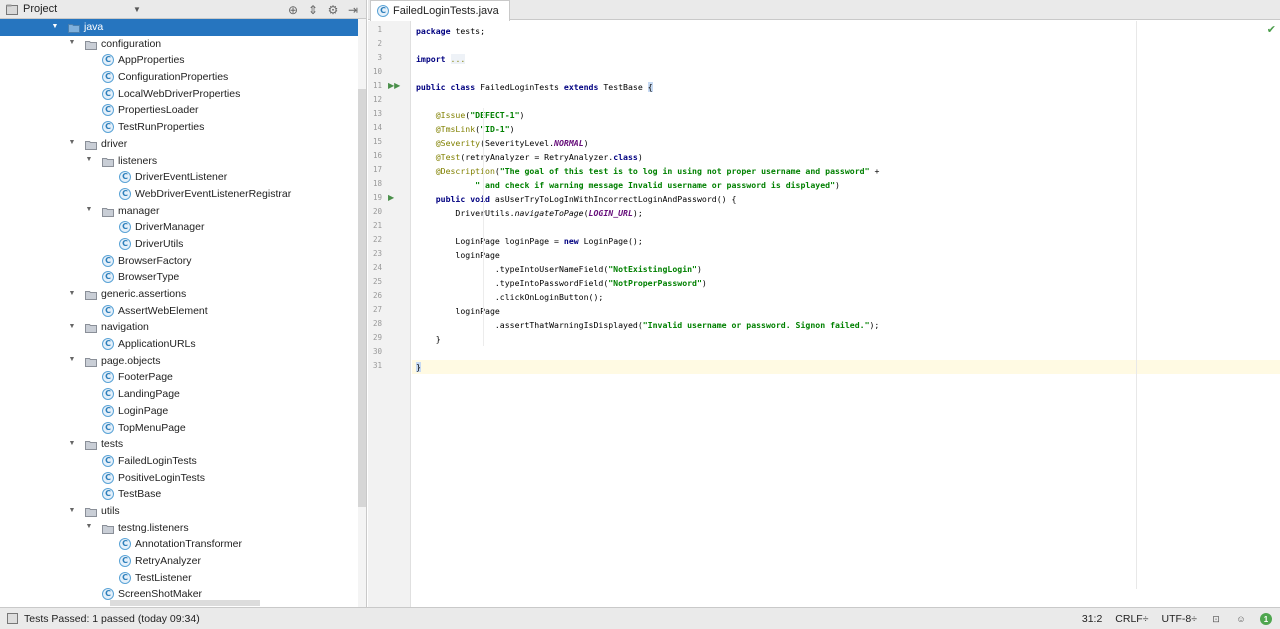  Describe the element at coordinates (391, 197) in the screenshot. I see `run-test-icon: ▶` at that location.